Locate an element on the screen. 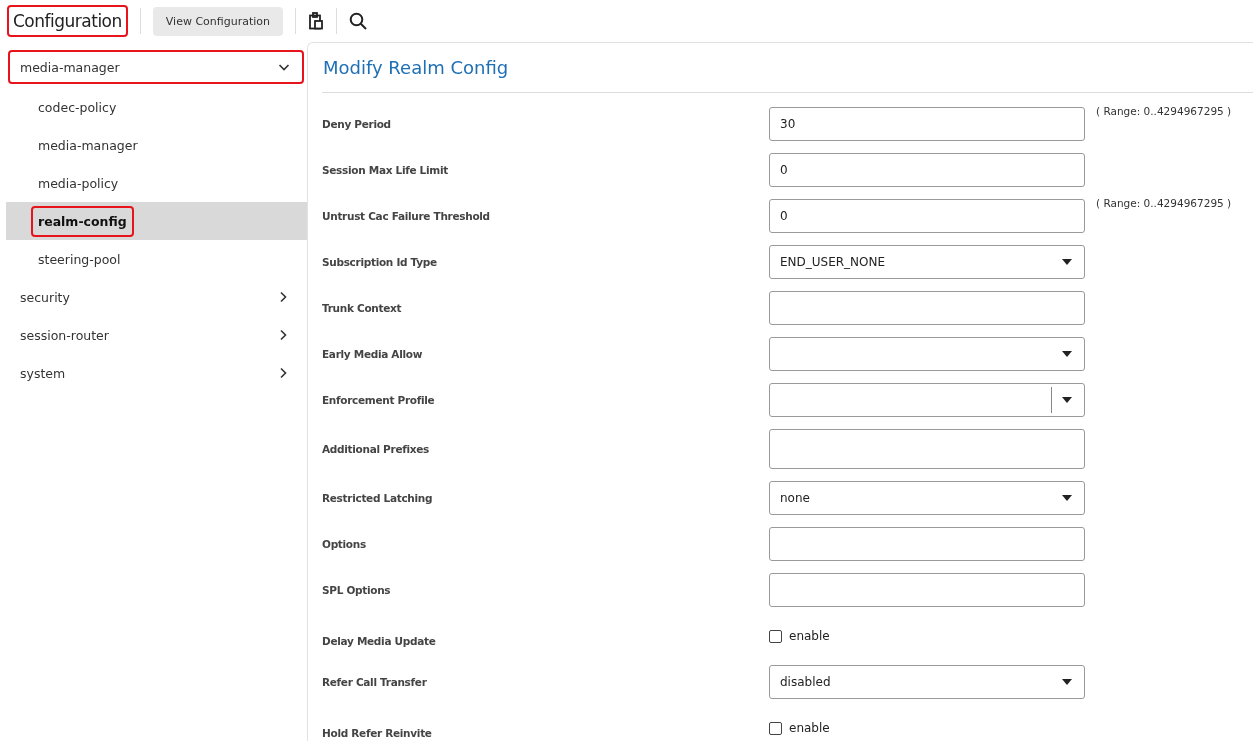 Image resolution: width=1253 pixels, height=741 pixels. field-label: Additional Prefixes is located at coordinates (376, 449).